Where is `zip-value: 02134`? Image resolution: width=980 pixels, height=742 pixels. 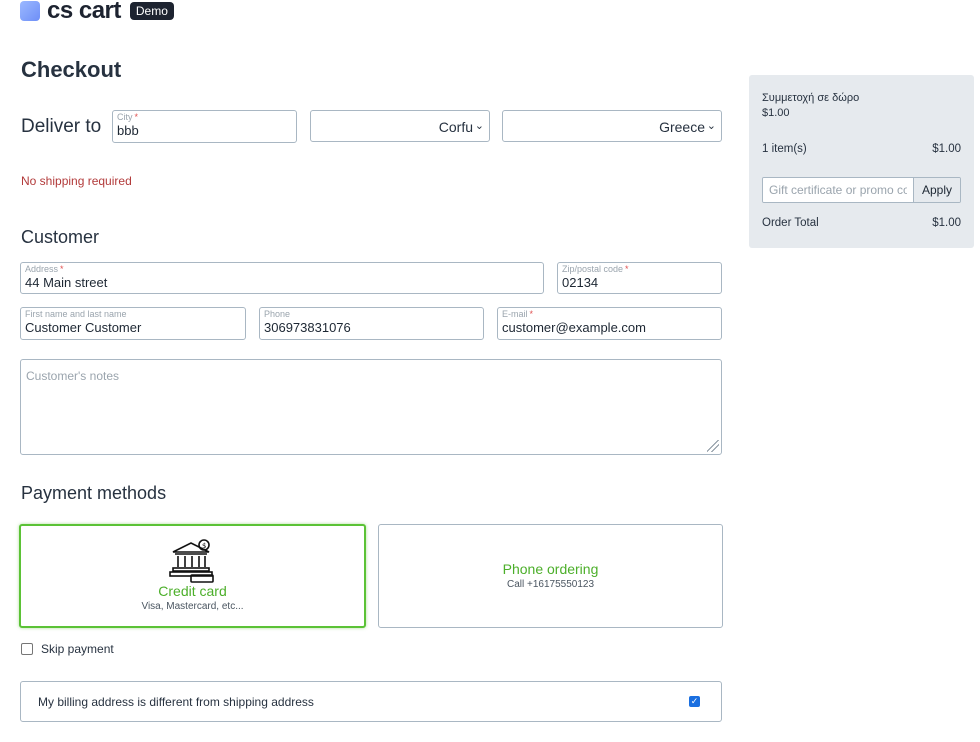
zip-value: 02134 is located at coordinates (580, 282).